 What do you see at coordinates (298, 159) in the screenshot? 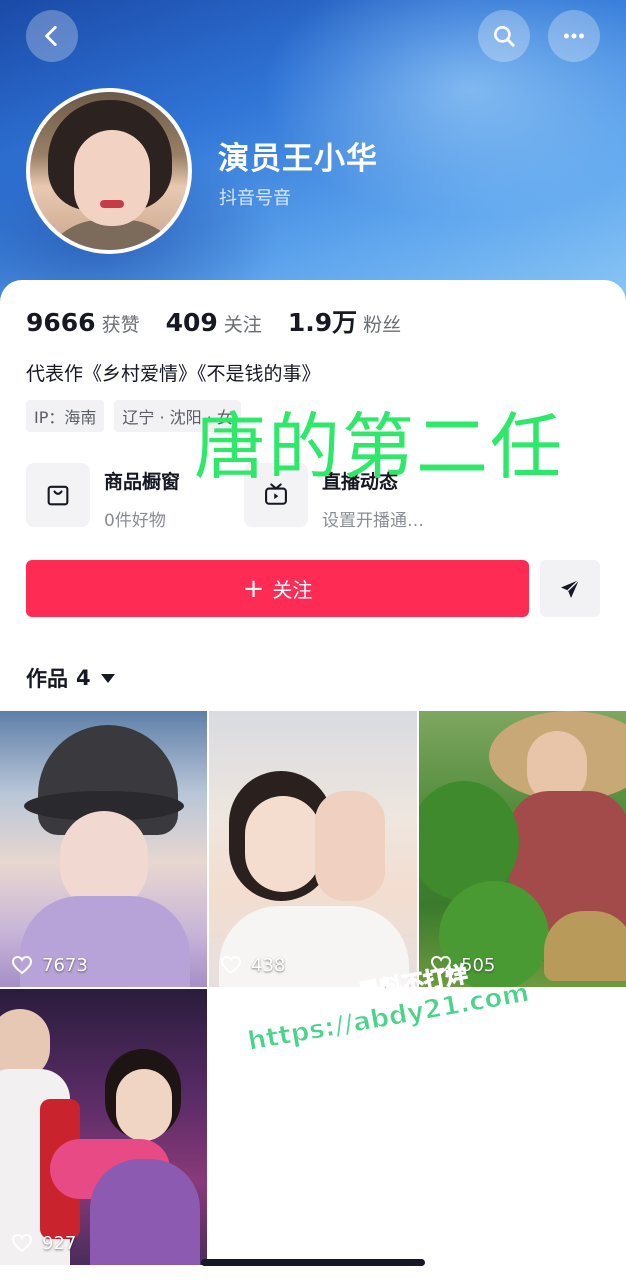
I see `profile-name: 演员王小华` at bounding box center [298, 159].